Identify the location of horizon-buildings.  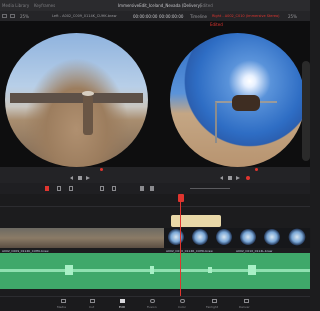
(76, 98).